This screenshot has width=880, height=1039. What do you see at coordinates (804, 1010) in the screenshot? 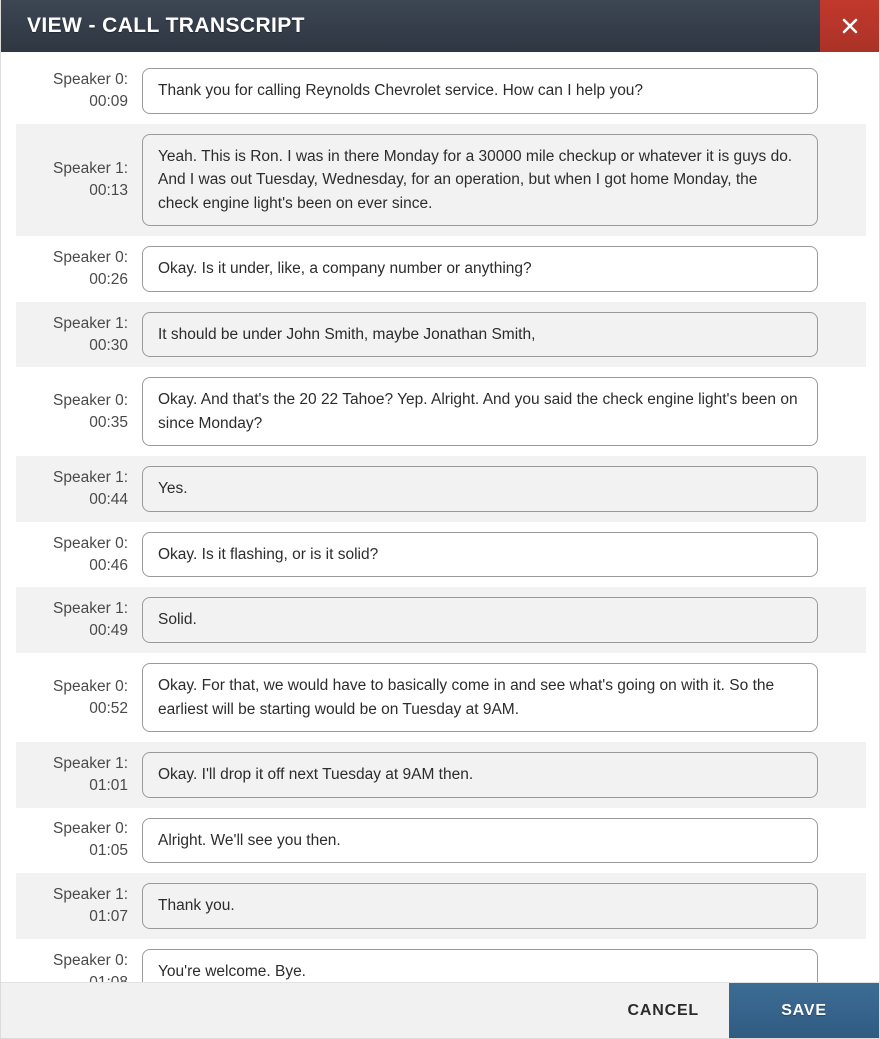
I see `save-button: SAVE` at bounding box center [804, 1010].